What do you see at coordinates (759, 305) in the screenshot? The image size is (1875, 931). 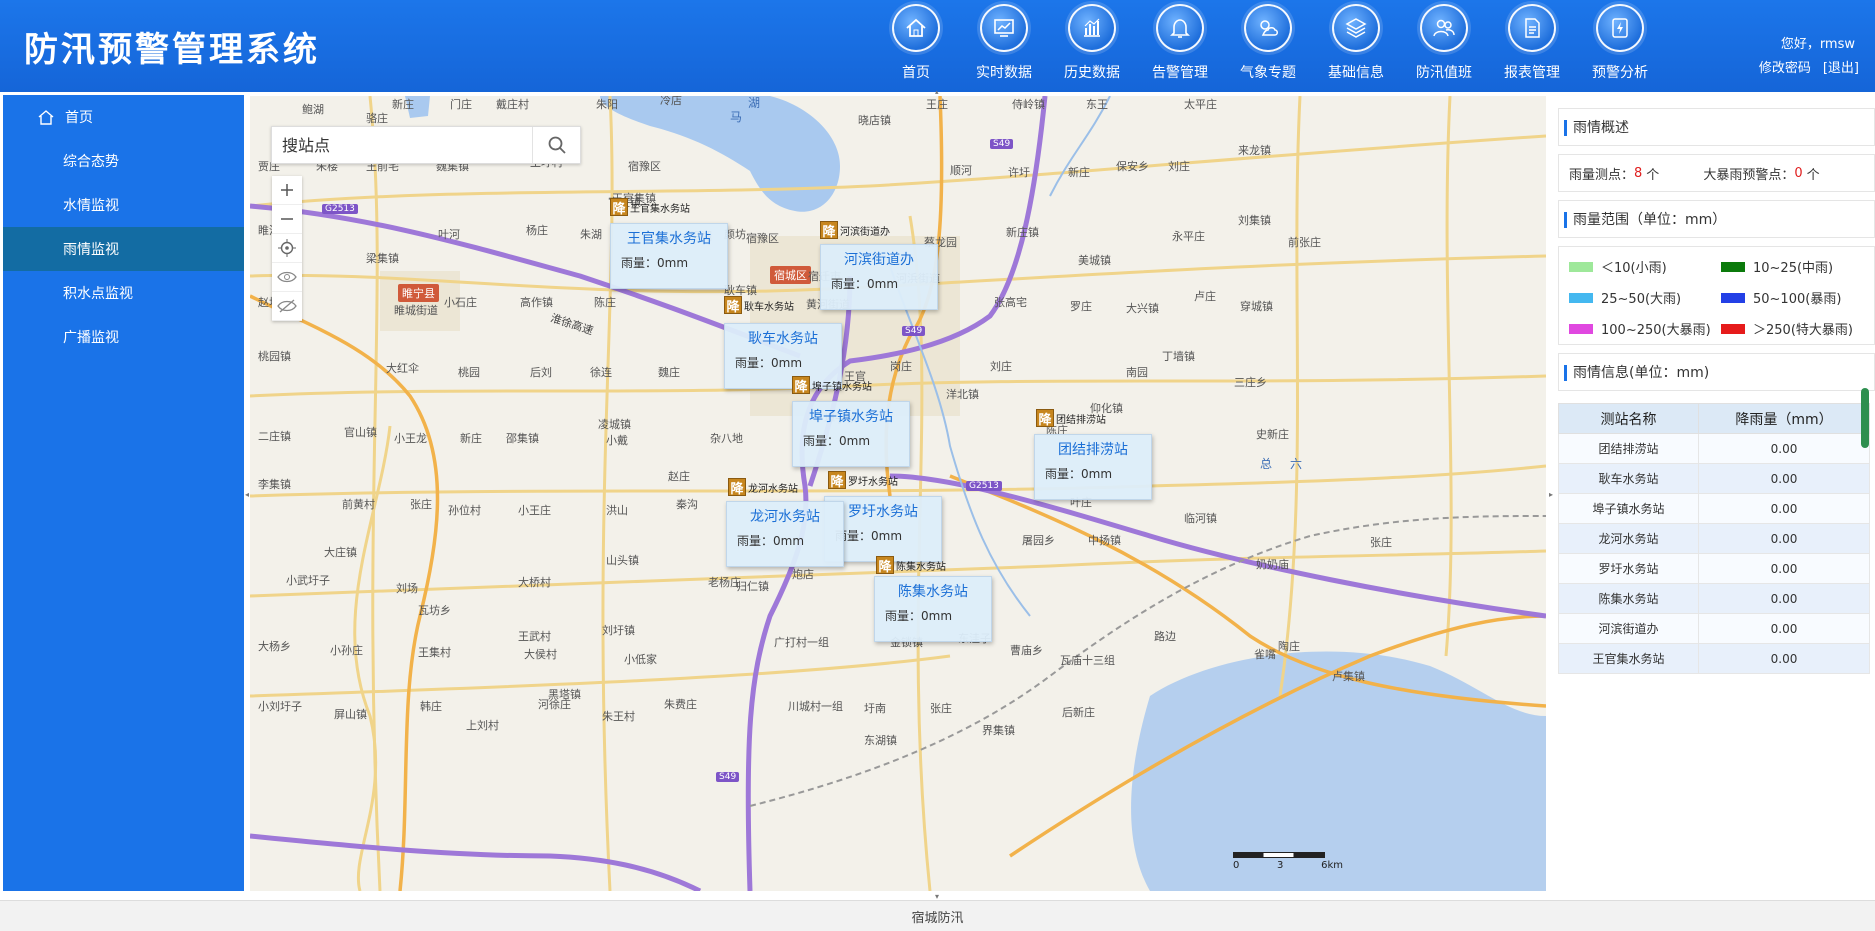 I see `station-marker: 降耿车水务站` at bounding box center [759, 305].